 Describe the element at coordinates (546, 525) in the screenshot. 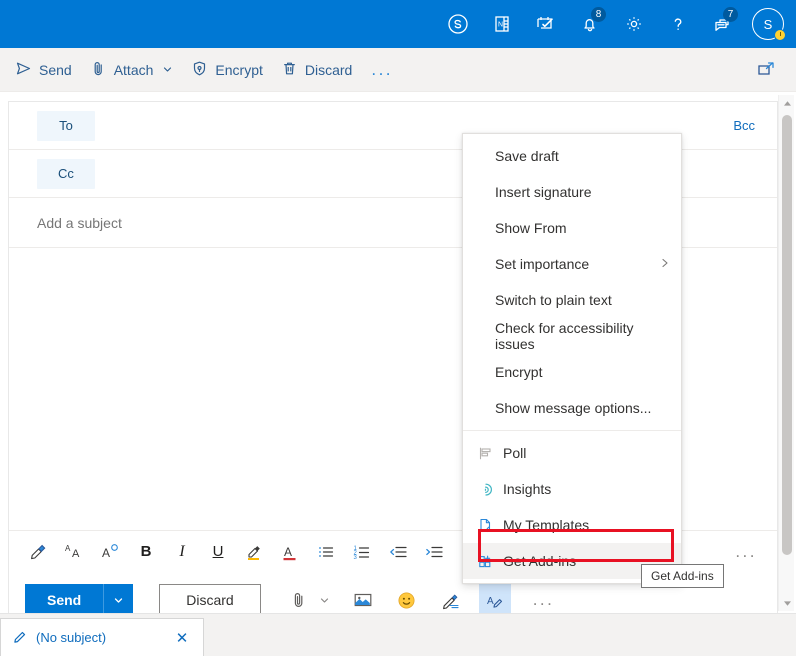

I see `menu-item-label: My Templates` at that location.